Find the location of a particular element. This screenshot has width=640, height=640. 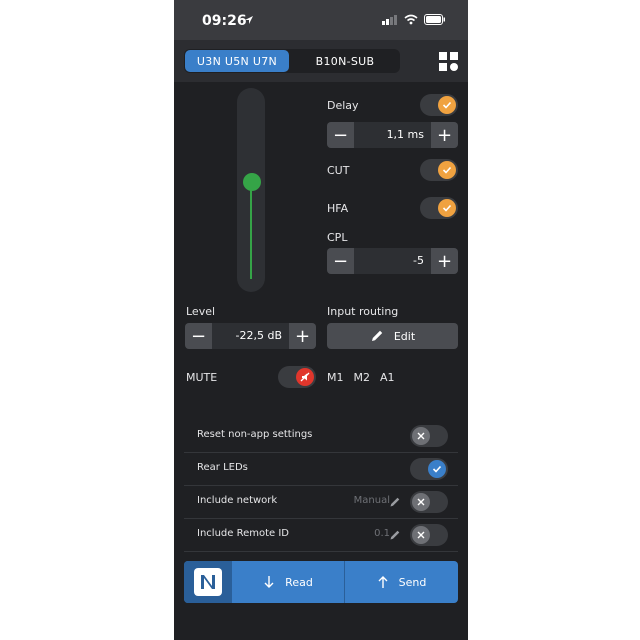

tab-b10n-sub: B10N-SUB is located at coordinates (345, 61).